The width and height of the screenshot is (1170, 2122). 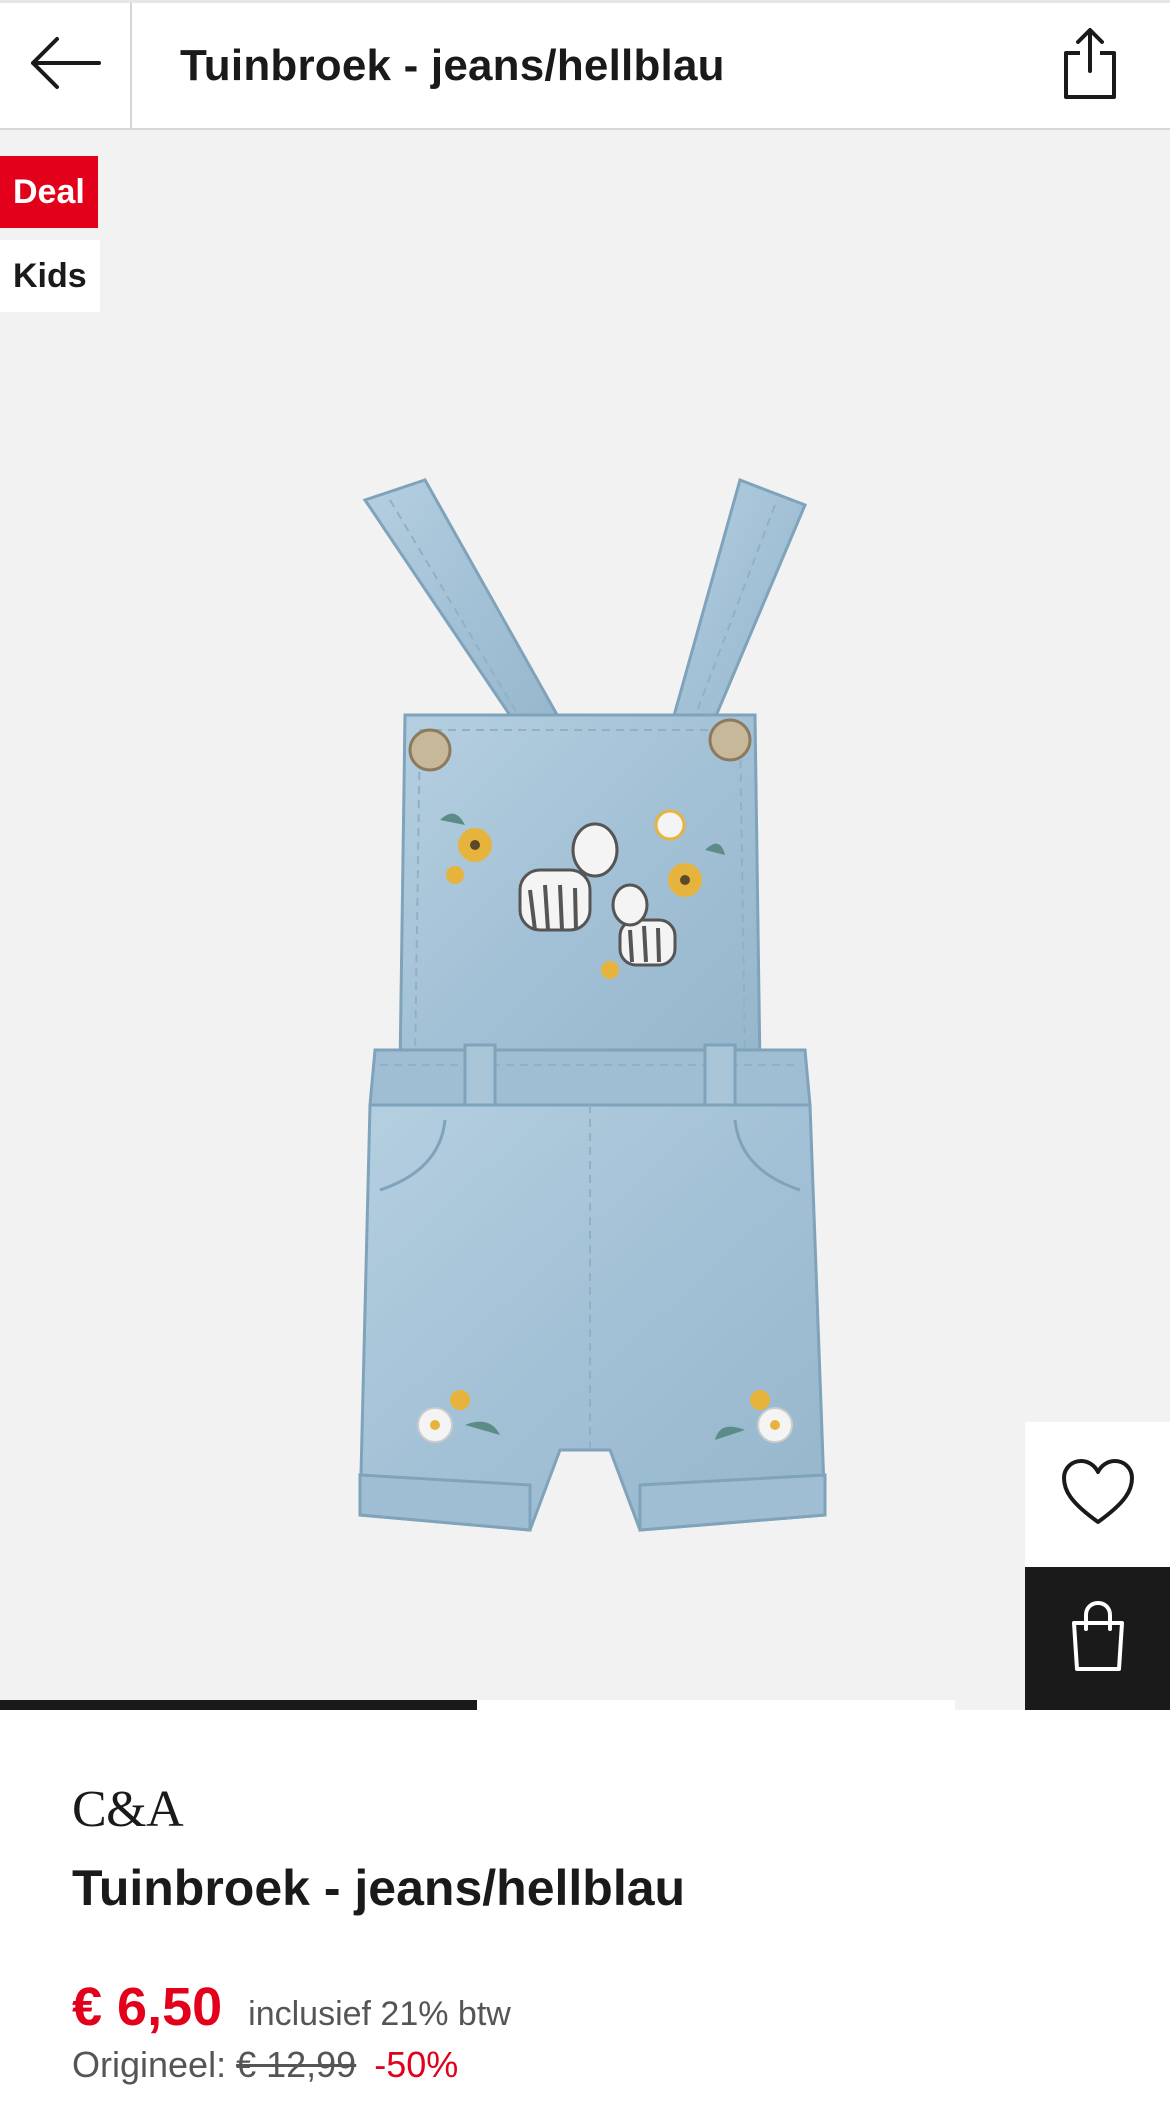 What do you see at coordinates (452, 65) in the screenshot?
I see `page-title: Tuinbroek - jeans/hellblau` at bounding box center [452, 65].